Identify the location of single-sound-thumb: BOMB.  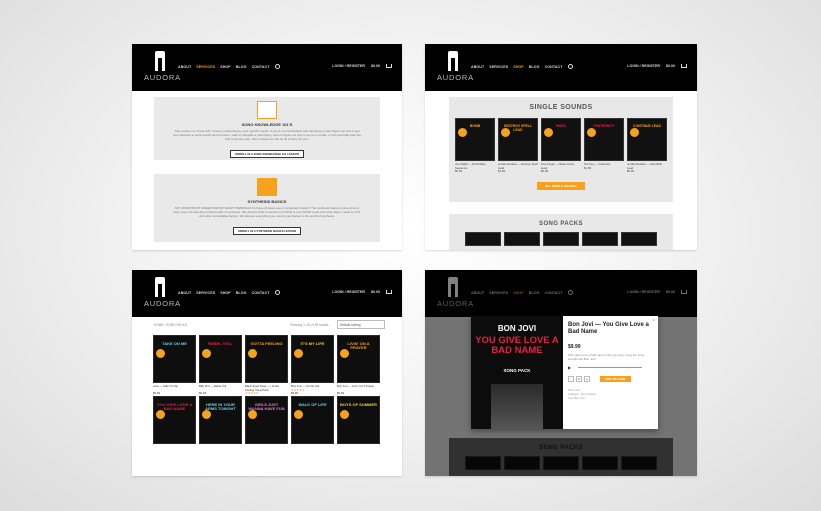
(475, 139).